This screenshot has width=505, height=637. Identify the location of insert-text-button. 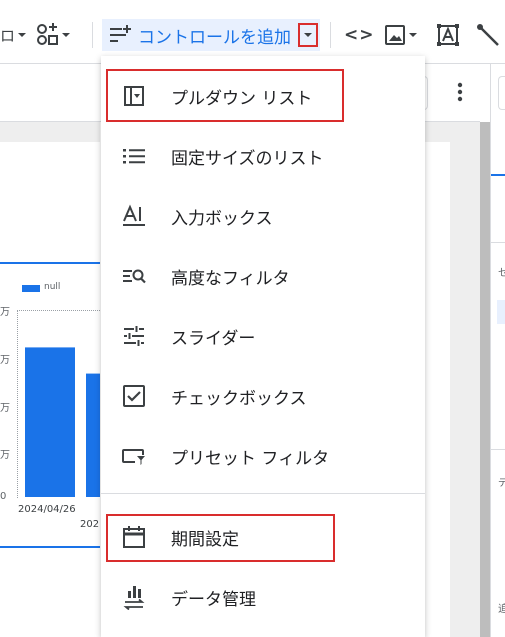
(448, 35).